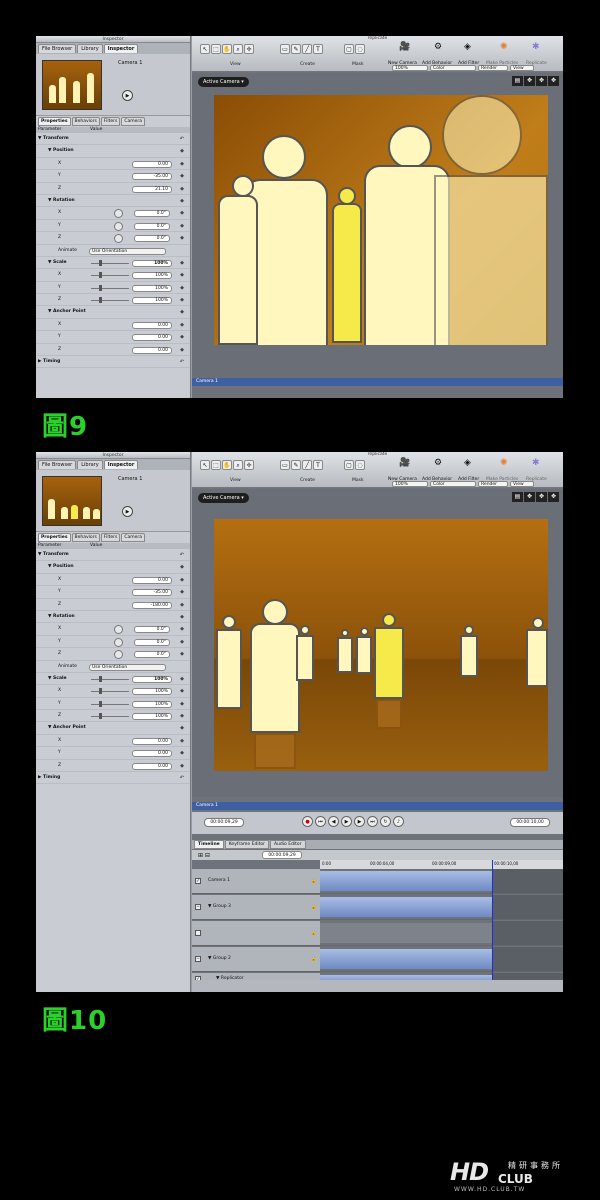 This screenshot has height=1200, width=600. Describe the element at coordinates (205, 465) in the screenshot. I see `select-tool-icon: ↖` at that location.